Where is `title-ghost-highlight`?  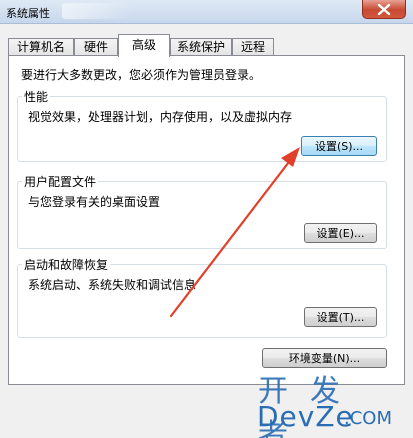
title-ghost-highlight is located at coordinates (97, 11).